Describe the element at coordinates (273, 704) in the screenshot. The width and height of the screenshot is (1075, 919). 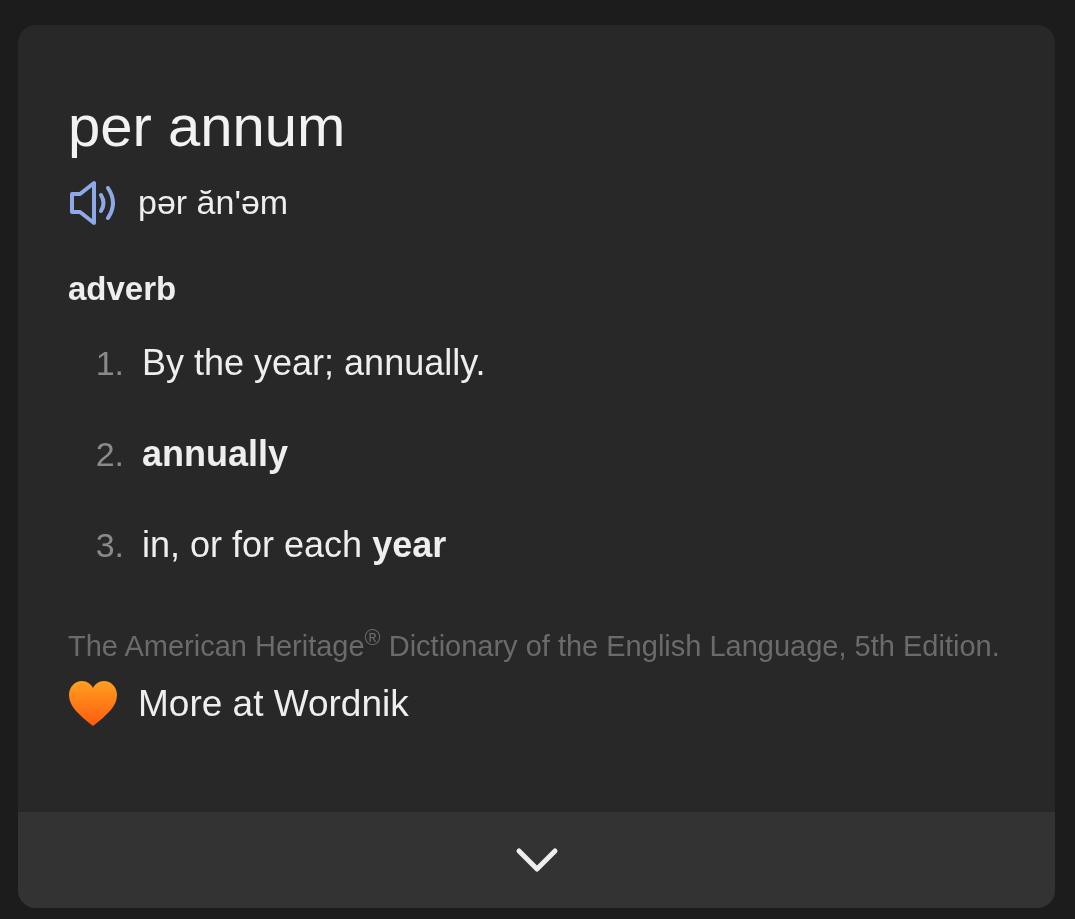
I see `wordnik-link: More at Wordnik` at that location.